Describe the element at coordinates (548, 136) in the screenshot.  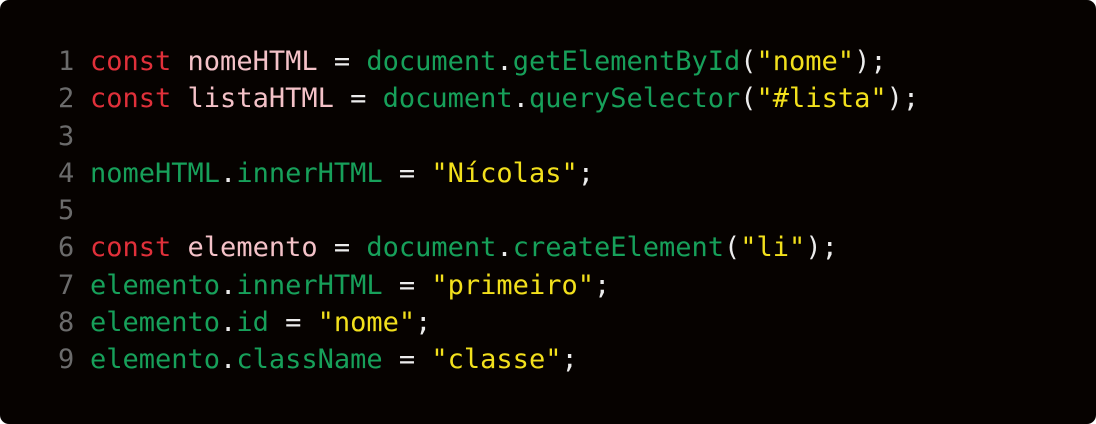
I see `code-line: 3` at that location.